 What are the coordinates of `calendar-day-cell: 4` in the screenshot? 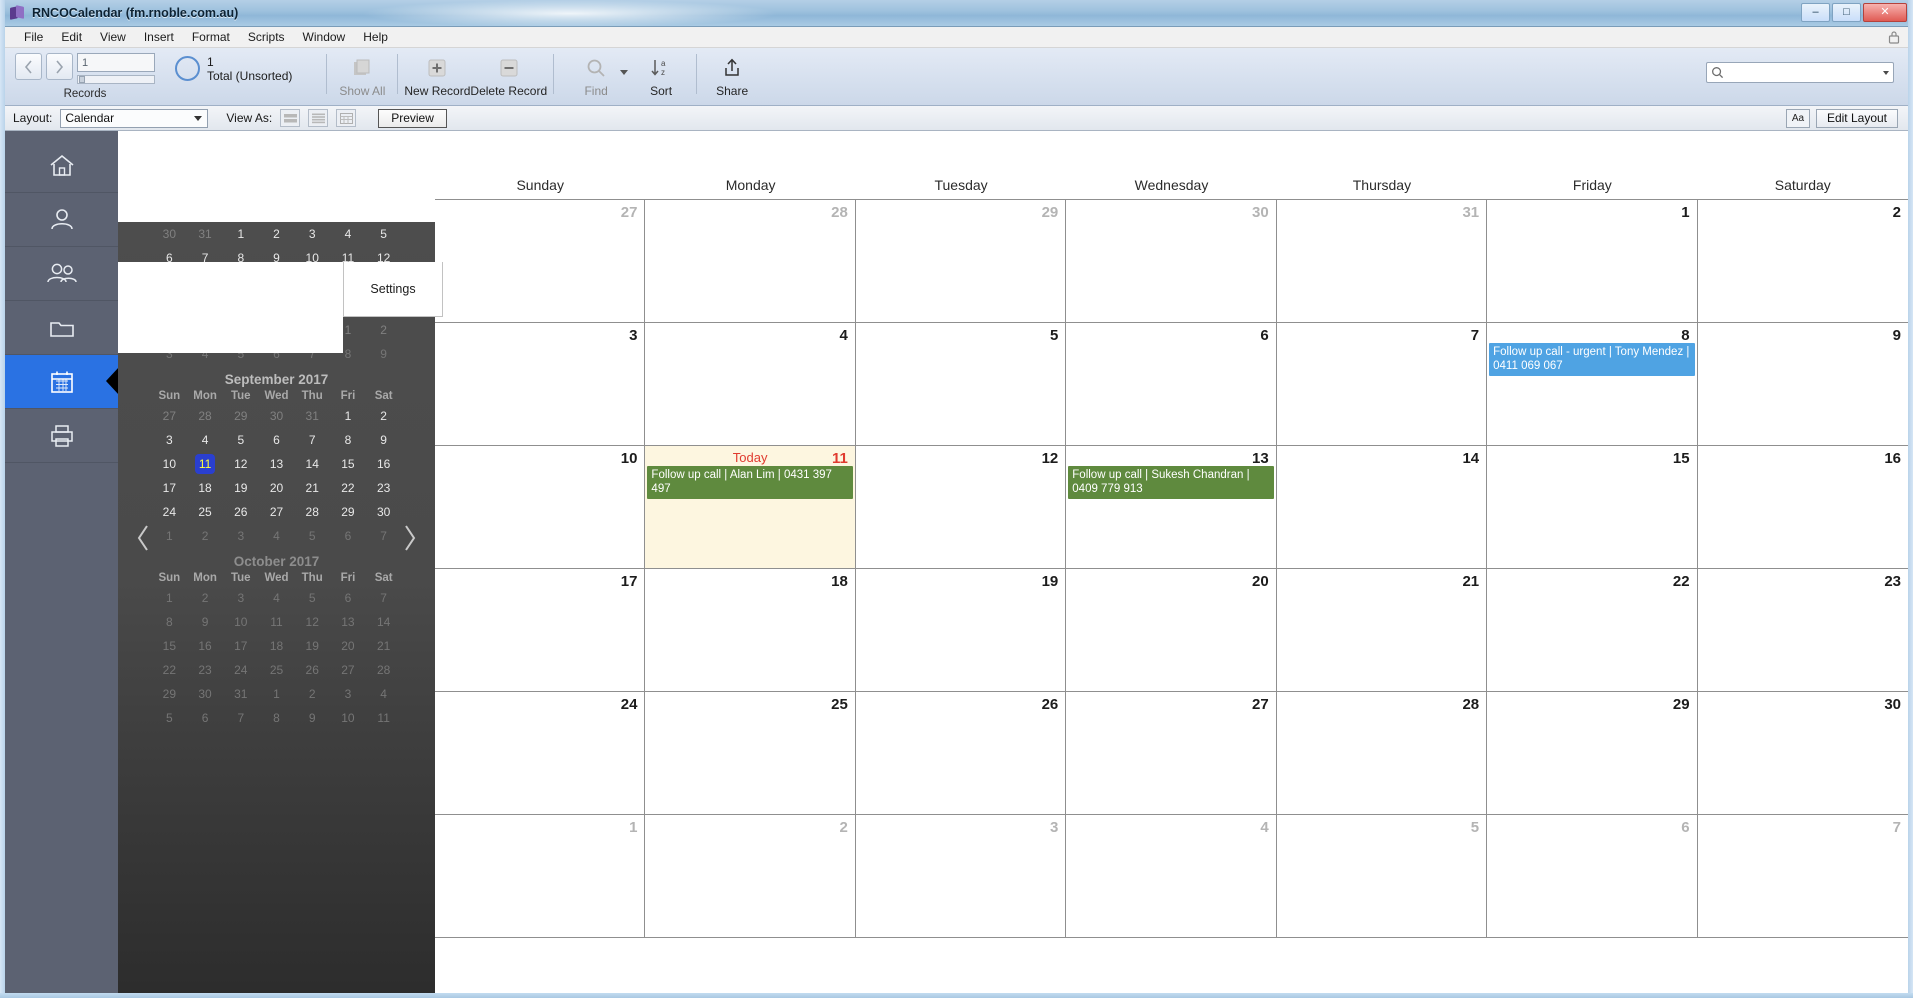 It's located at (1171, 876).